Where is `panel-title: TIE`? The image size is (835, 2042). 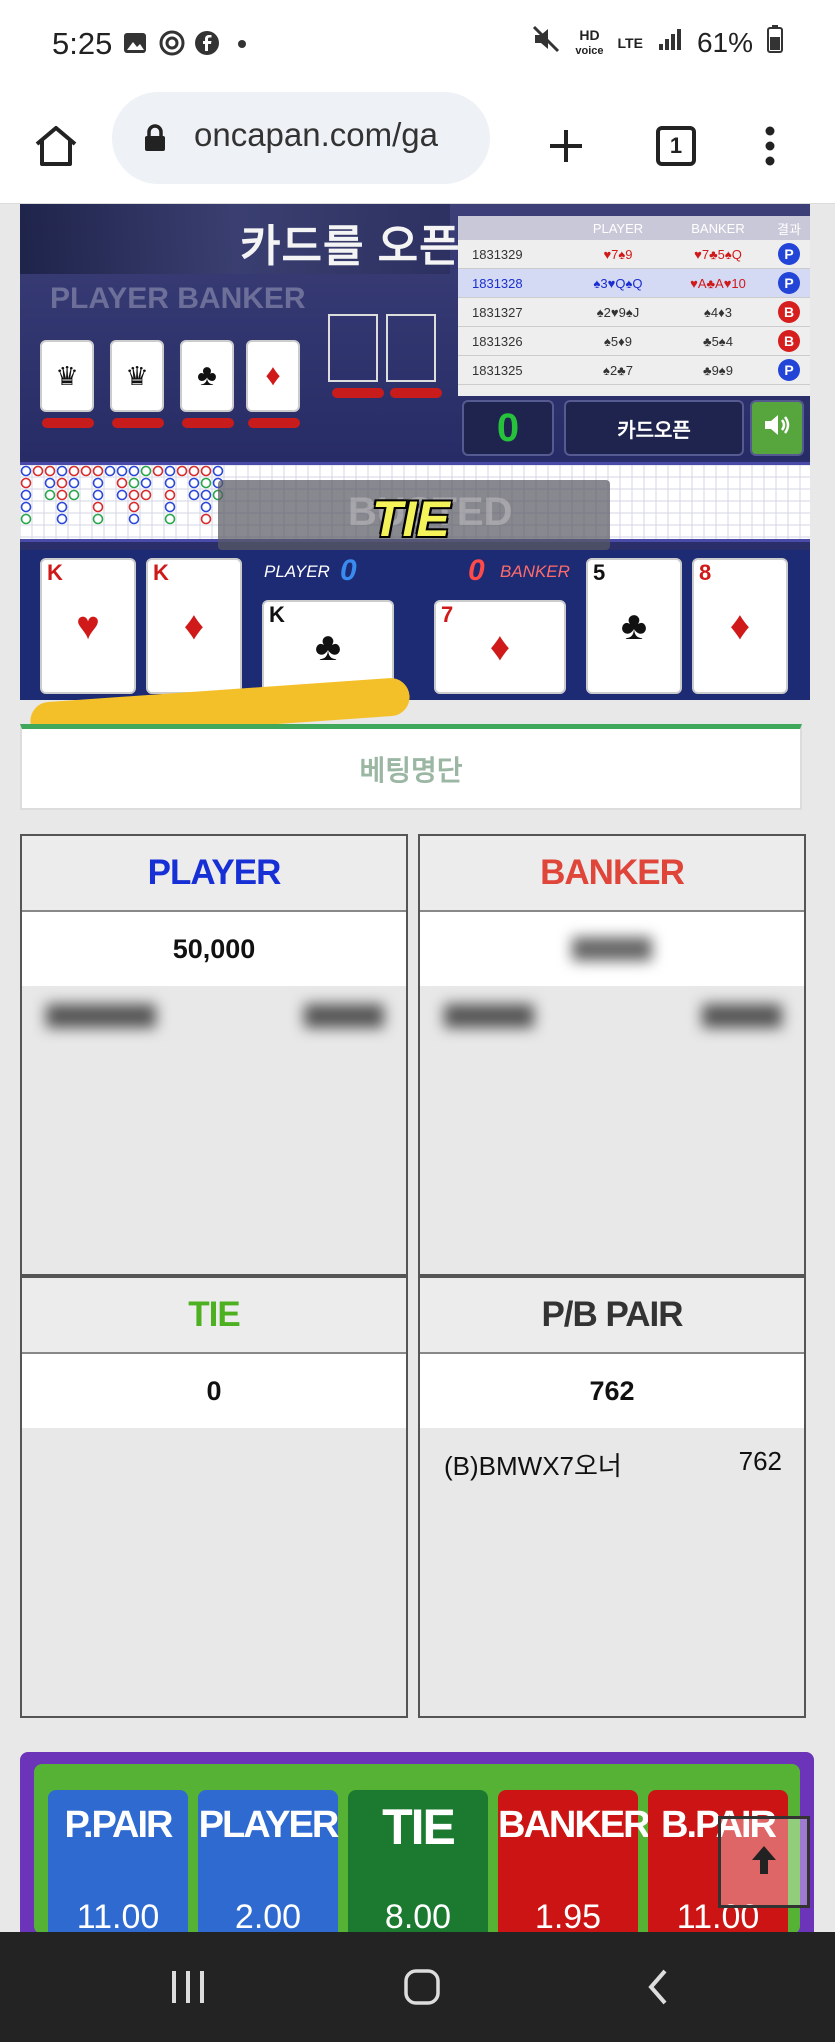 panel-title: TIE is located at coordinates (214, 1316).